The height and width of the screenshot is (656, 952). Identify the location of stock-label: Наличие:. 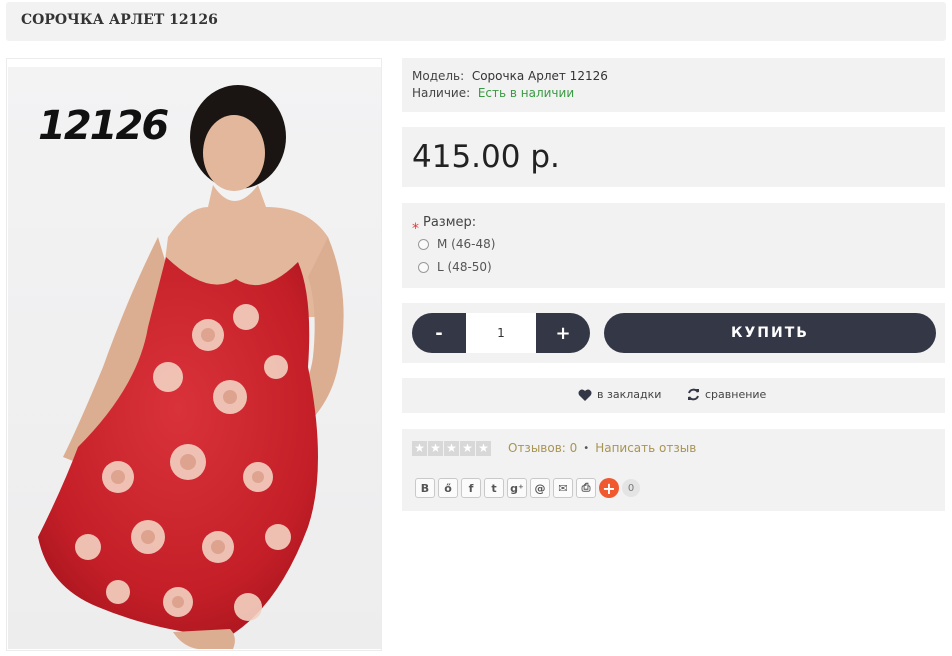
(441, 93).